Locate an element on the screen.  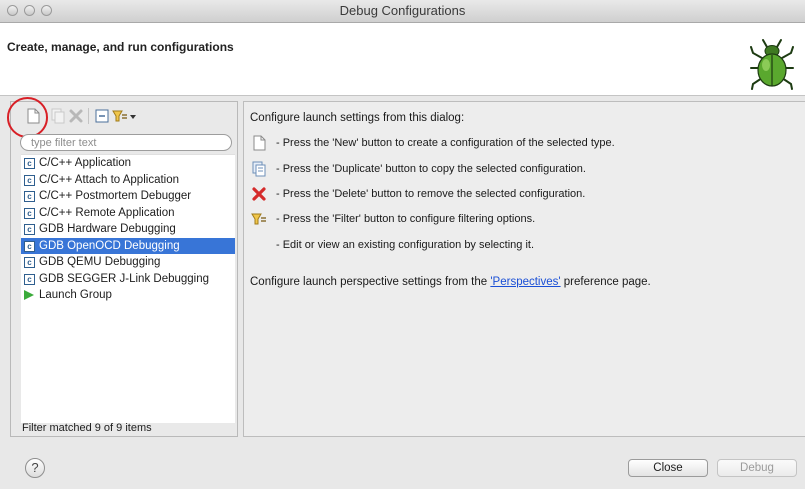
tree-item-gdb-segger-jlink: c GDB SEGGER J-Link Debugging is located at coordinates (128, 279).